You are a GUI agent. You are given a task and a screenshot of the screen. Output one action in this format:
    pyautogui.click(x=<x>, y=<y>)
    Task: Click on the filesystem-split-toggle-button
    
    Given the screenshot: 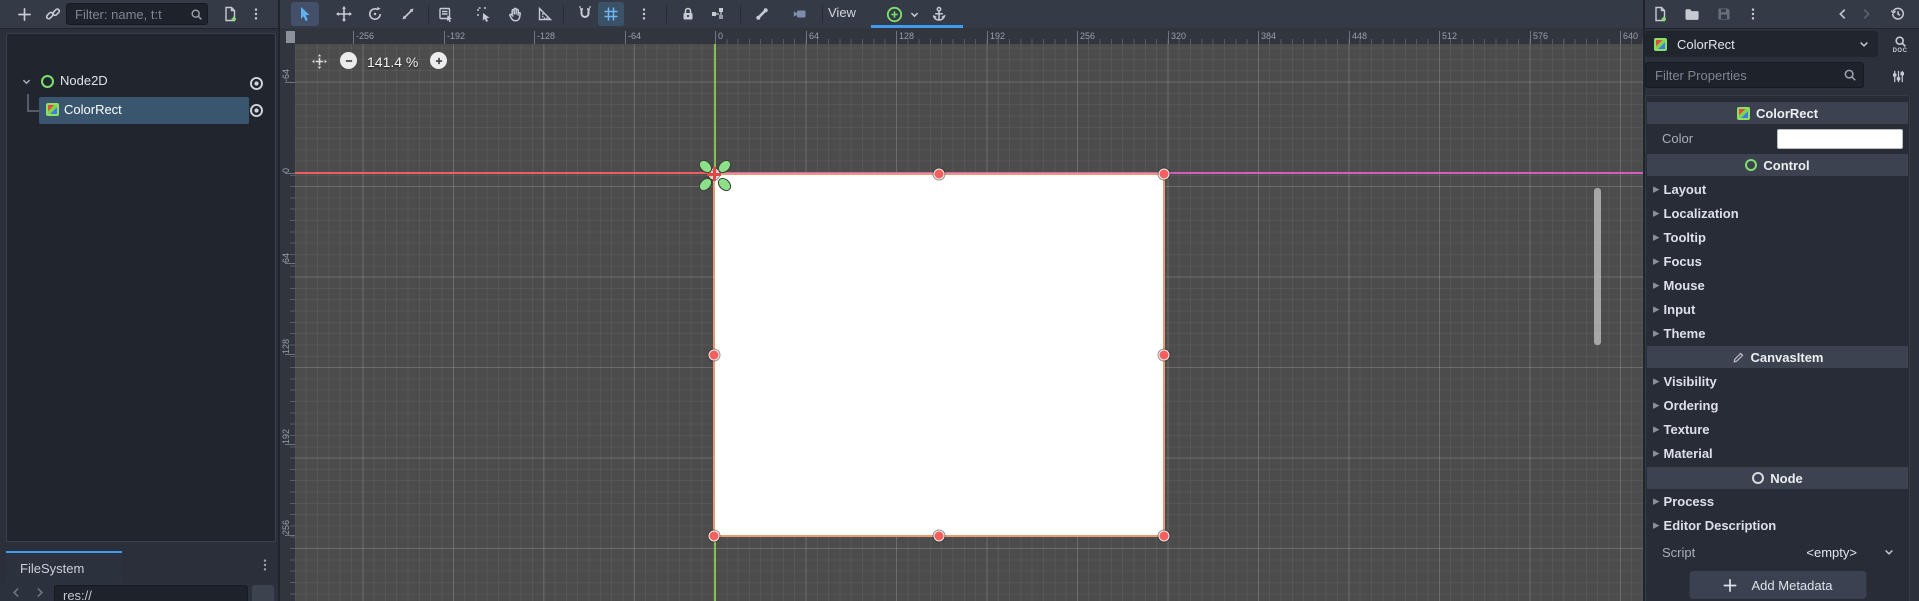 What is the action you would take?
    pyautogui.click(x=263, y=593)
    